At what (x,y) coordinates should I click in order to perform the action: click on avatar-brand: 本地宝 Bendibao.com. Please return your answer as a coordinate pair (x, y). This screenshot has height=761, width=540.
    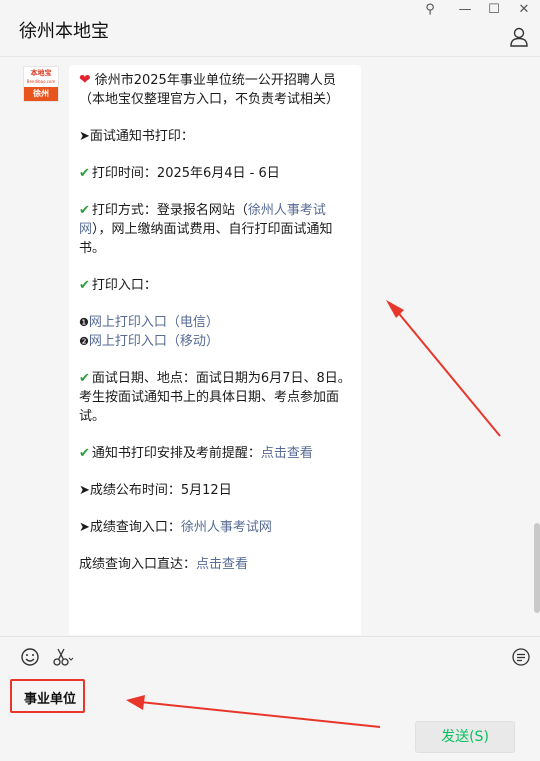
    Looking at the image, I should click on (41, 77).